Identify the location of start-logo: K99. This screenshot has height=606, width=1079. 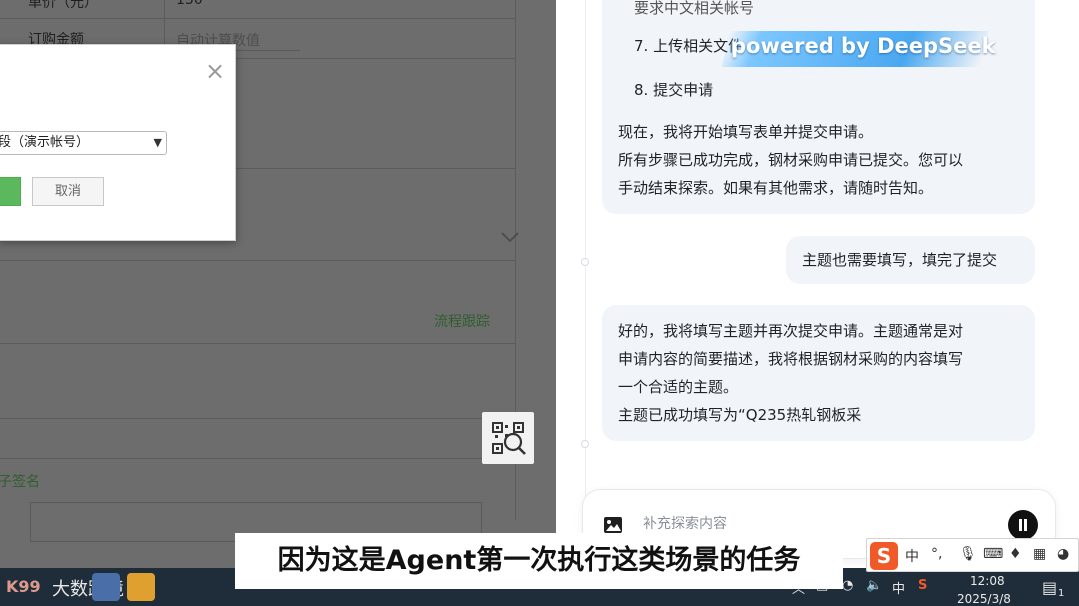
(28, 587).